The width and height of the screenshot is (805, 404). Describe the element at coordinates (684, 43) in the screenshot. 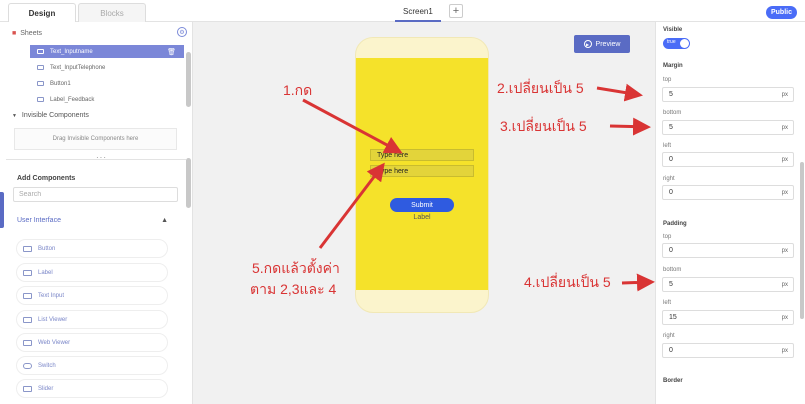

I see `toggle-knob` at that location.